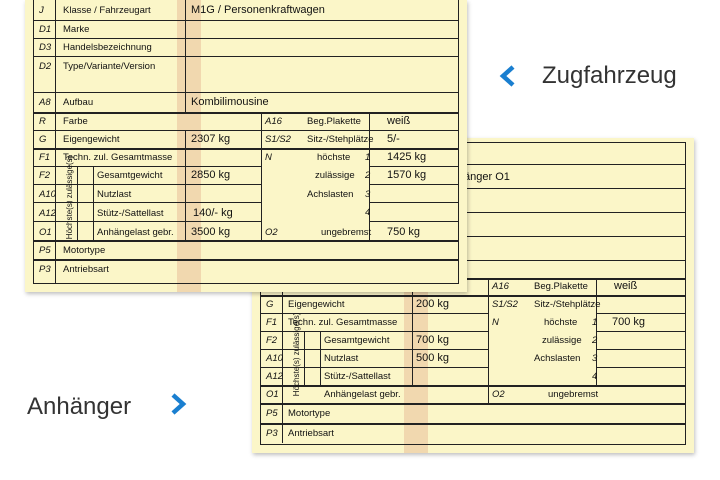 This screenshot has height=480, width=720. What do you see at coordinates (78, 102) in the screenshot?
I see `vehicle-a8-label: Aufbau` at bounding box center [78, 102].